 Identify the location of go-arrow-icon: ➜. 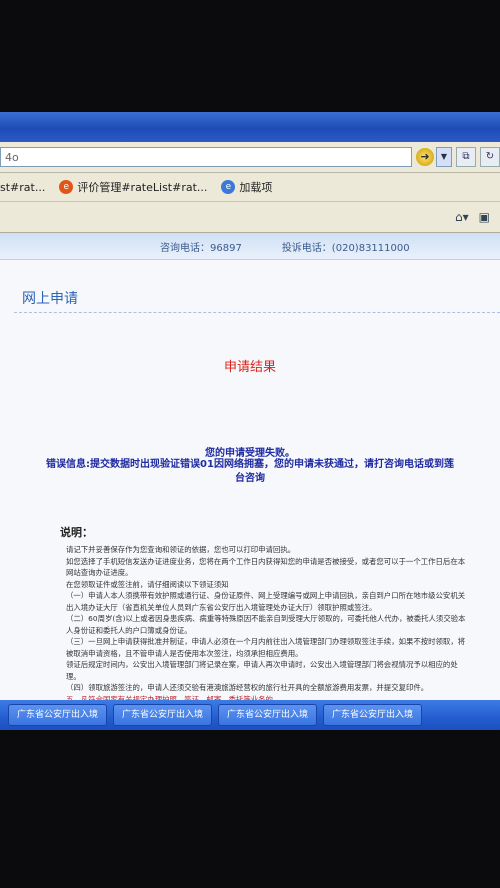
(425, 157).